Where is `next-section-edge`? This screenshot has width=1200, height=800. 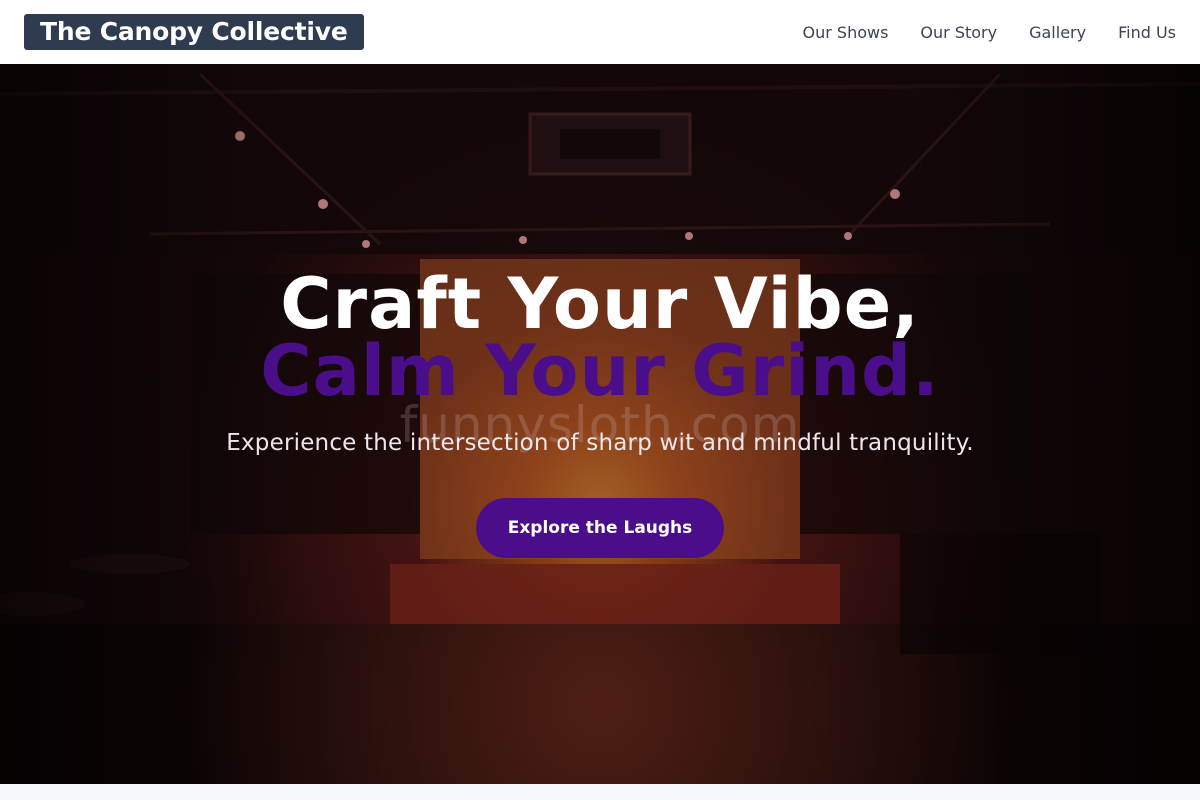 next-section-edge is located at coordinates (600, 792).